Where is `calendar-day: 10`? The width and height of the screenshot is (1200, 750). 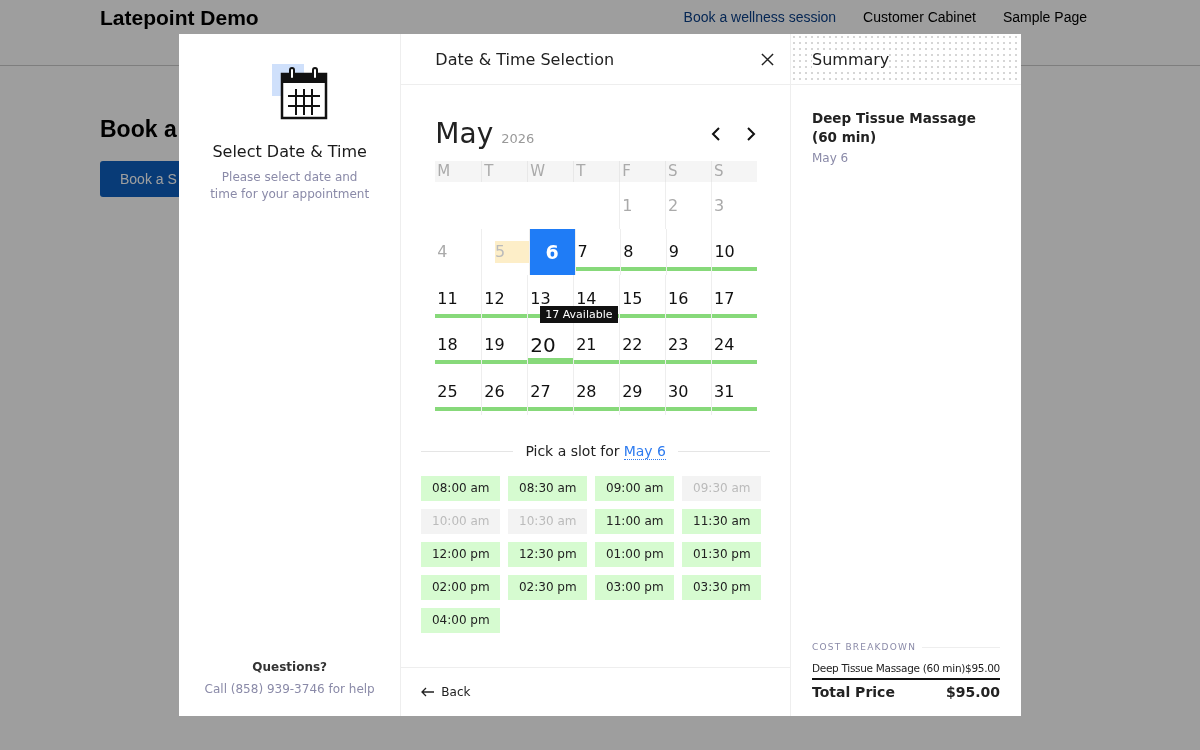
calendar-day: 10 is located at coordinates (723, 252).